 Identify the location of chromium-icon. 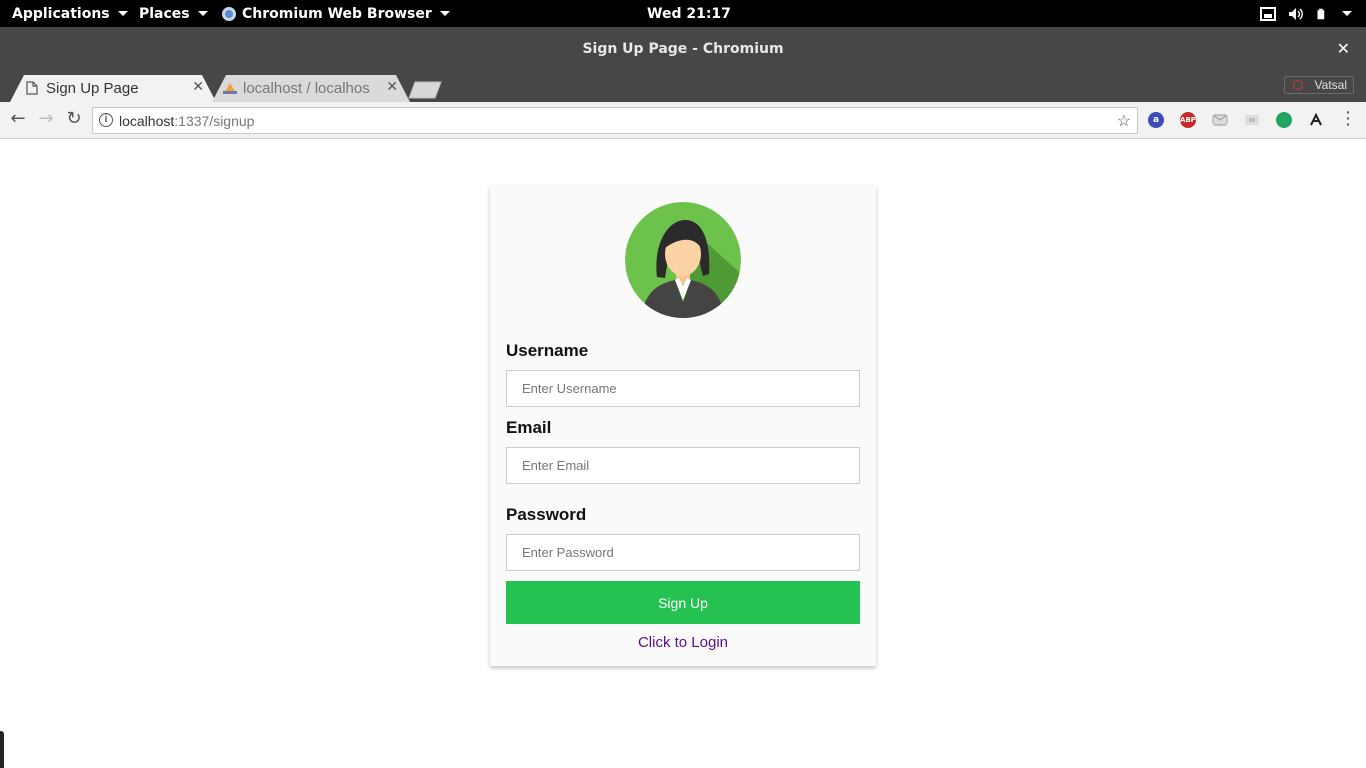
(229, 13).